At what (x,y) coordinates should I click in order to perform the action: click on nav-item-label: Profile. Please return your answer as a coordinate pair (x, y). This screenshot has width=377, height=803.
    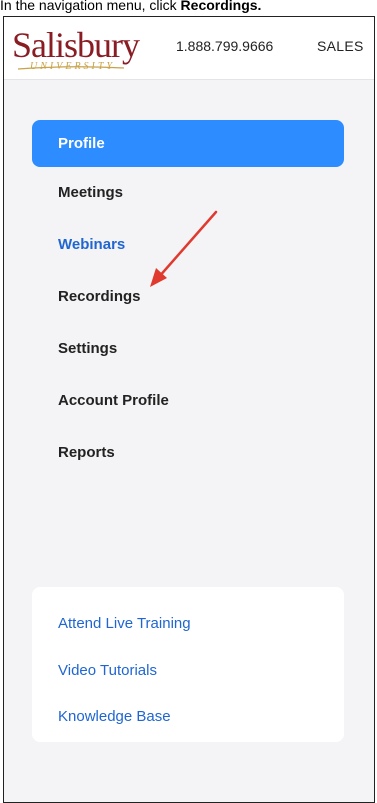
    Looking at the image, I should click on (81, 143).